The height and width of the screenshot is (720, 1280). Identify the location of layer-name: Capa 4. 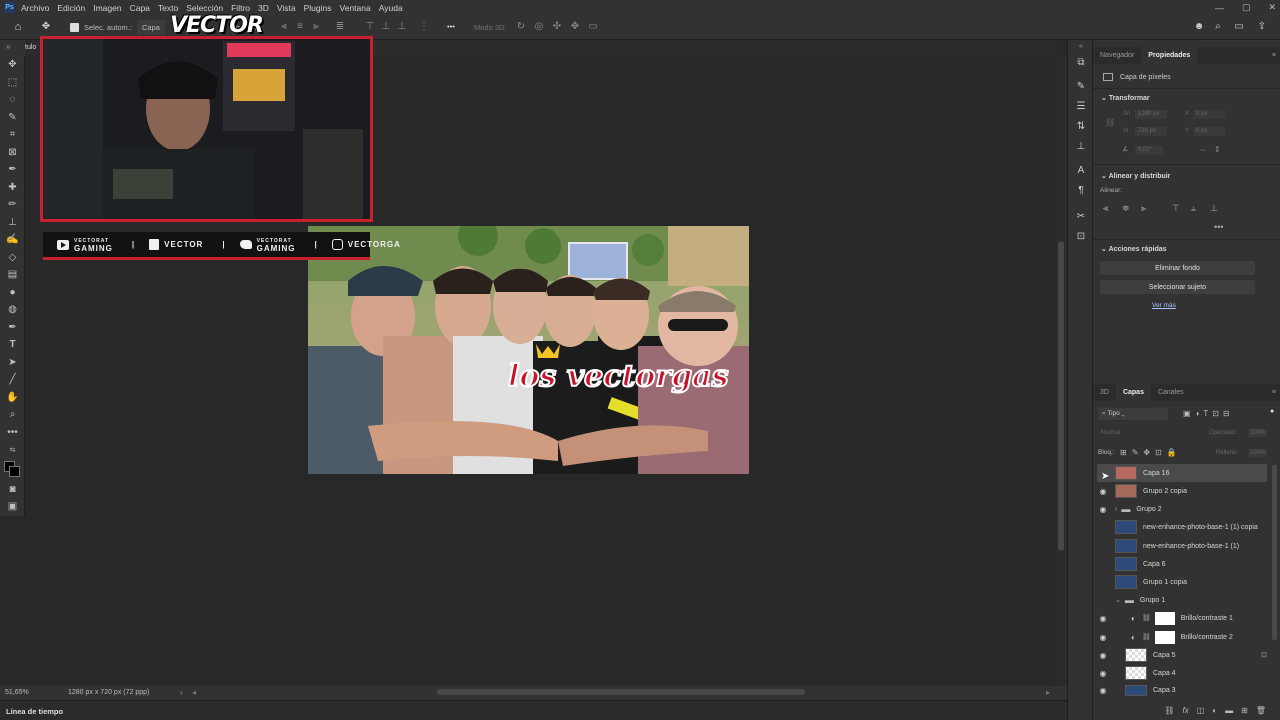
(1164, 673).